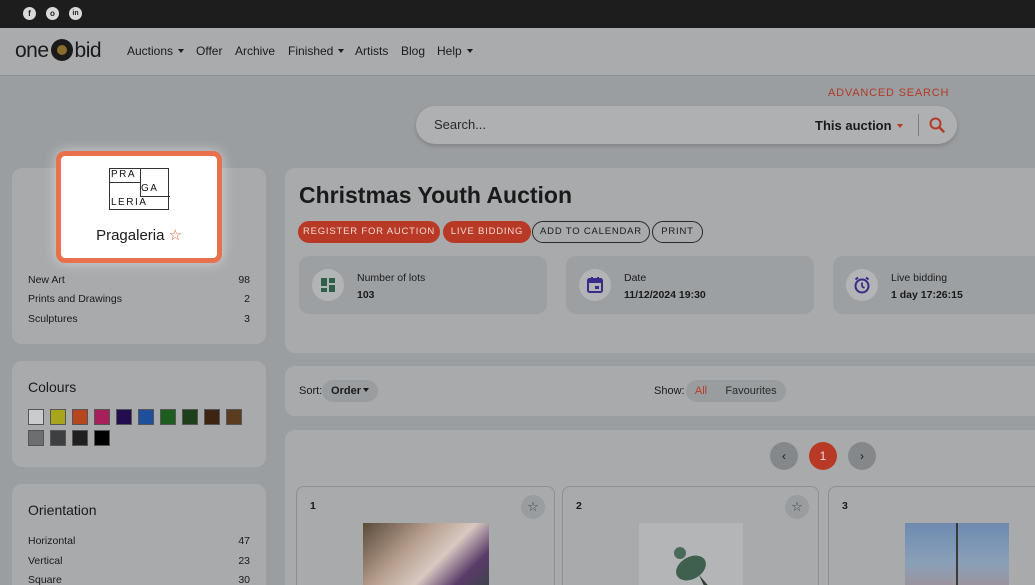 The height and width of the screenshot is (585, 1035). What do you see at coordinates (845, 506) in the screenshot?
I see `lot-number: 3` at bounding box center [845, 506].